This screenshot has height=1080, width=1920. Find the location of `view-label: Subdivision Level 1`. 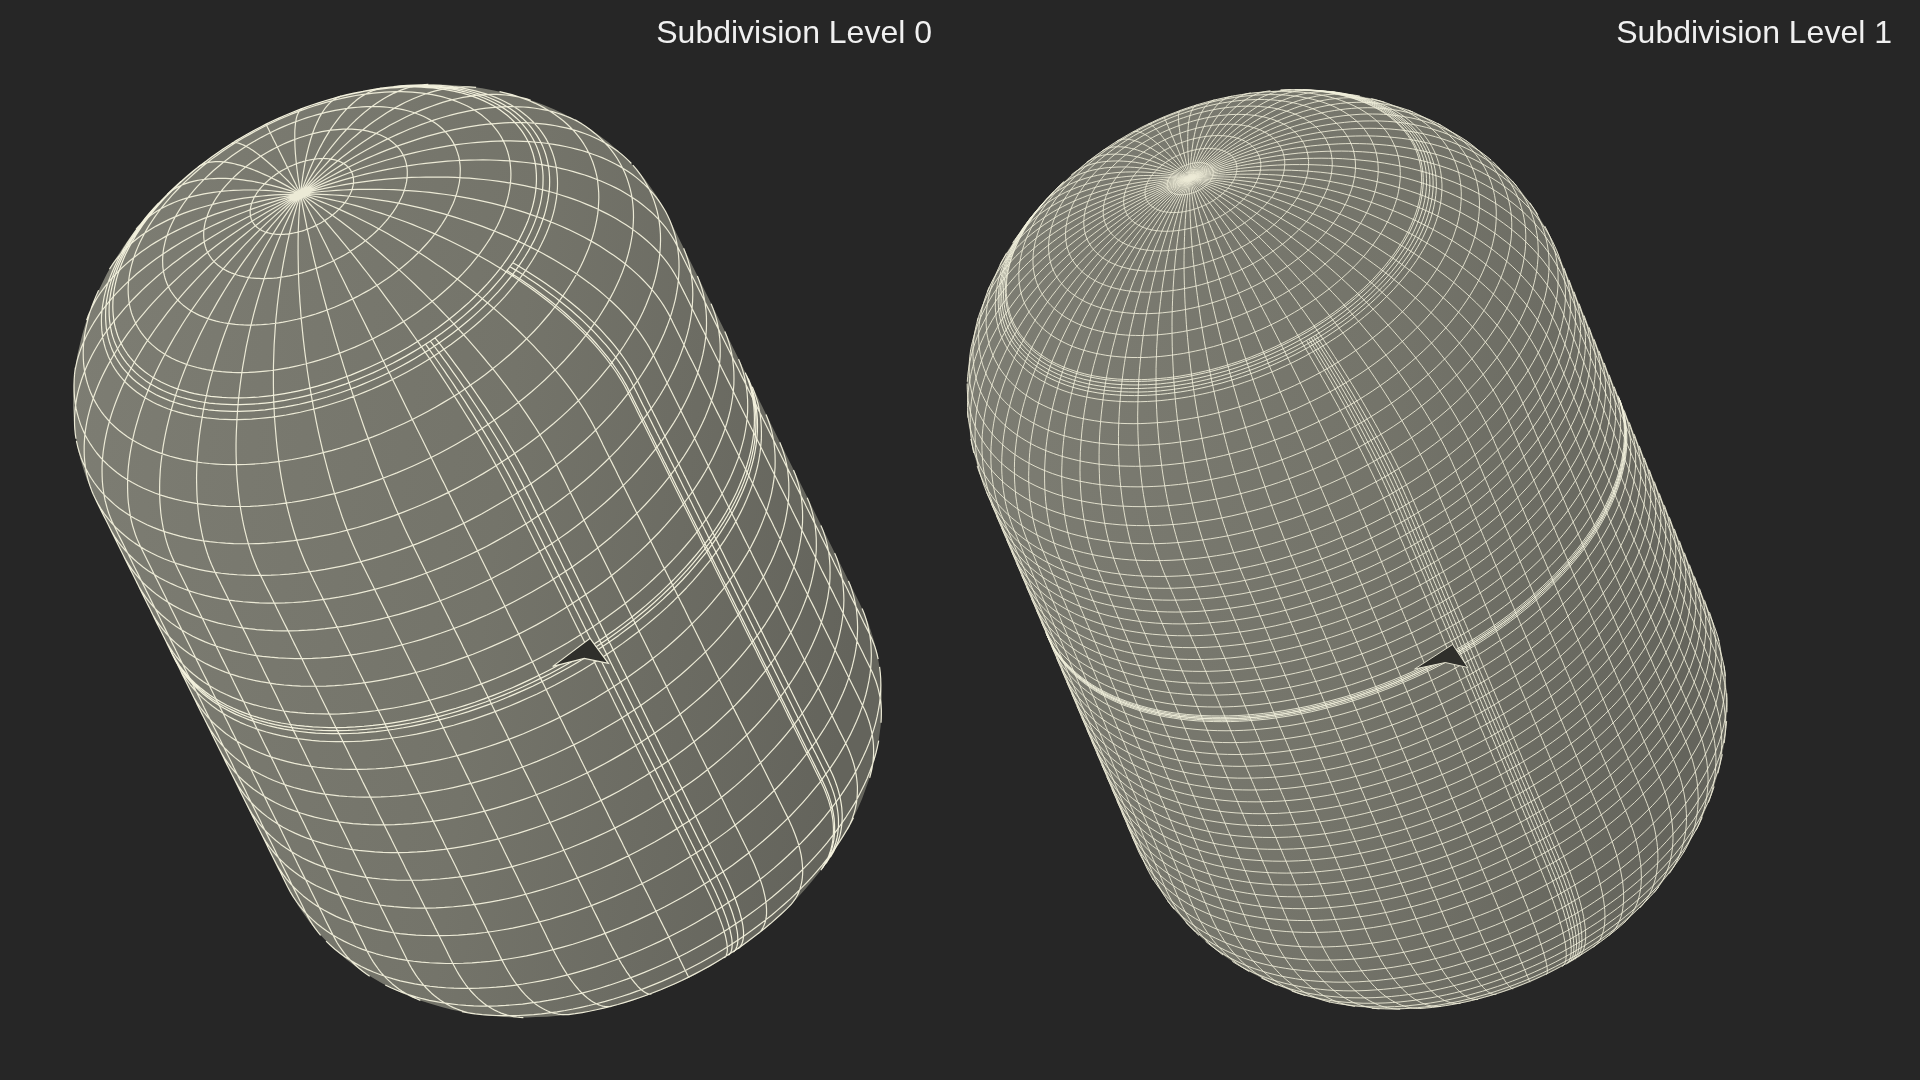

view-label: Subdivision Level 1 is located at coordinates (1754, 32).